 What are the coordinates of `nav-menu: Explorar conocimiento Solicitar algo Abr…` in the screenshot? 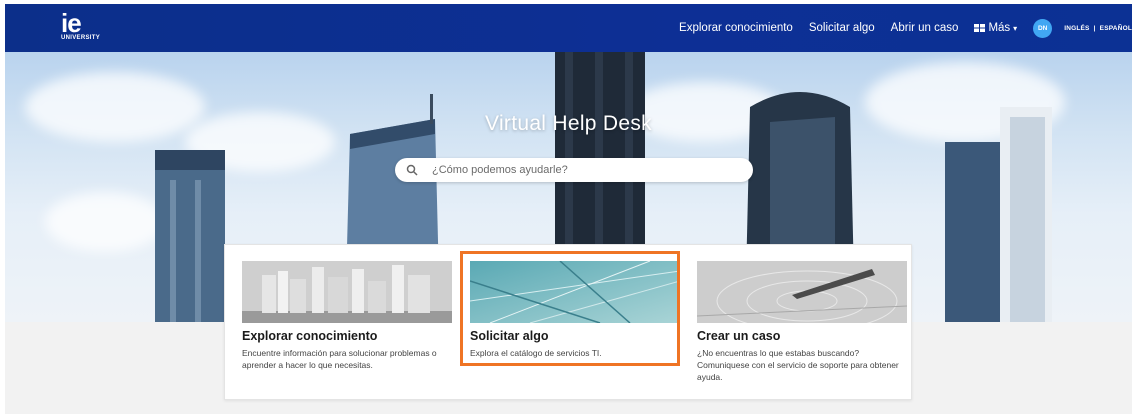 It's located at (897, 28).